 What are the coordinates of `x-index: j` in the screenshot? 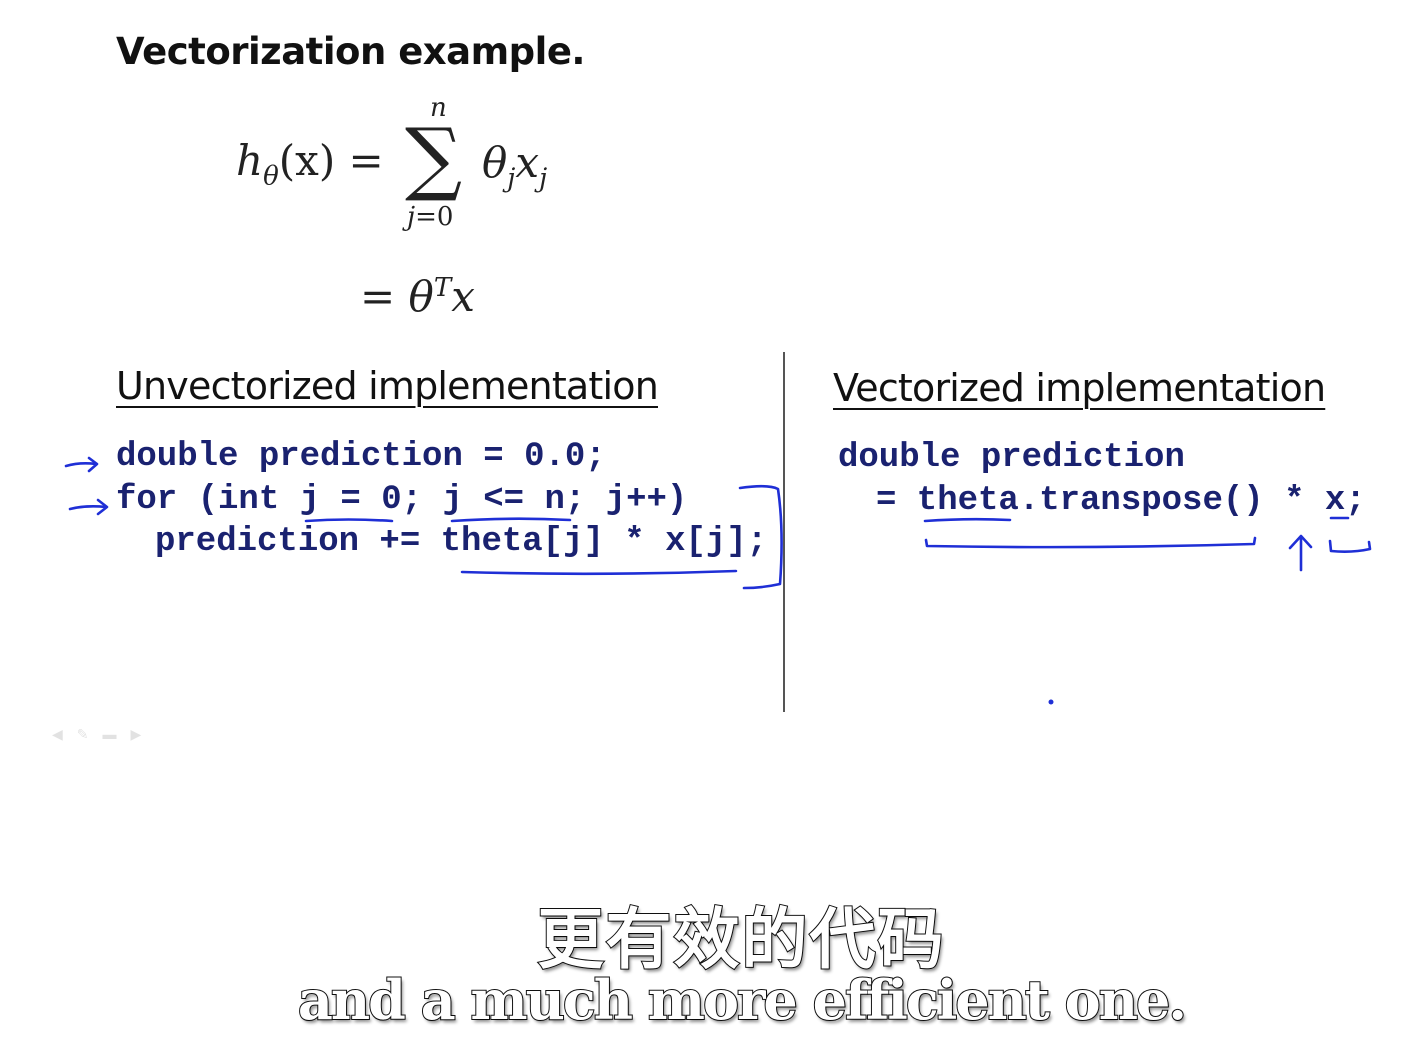 It's located at (543, 178).